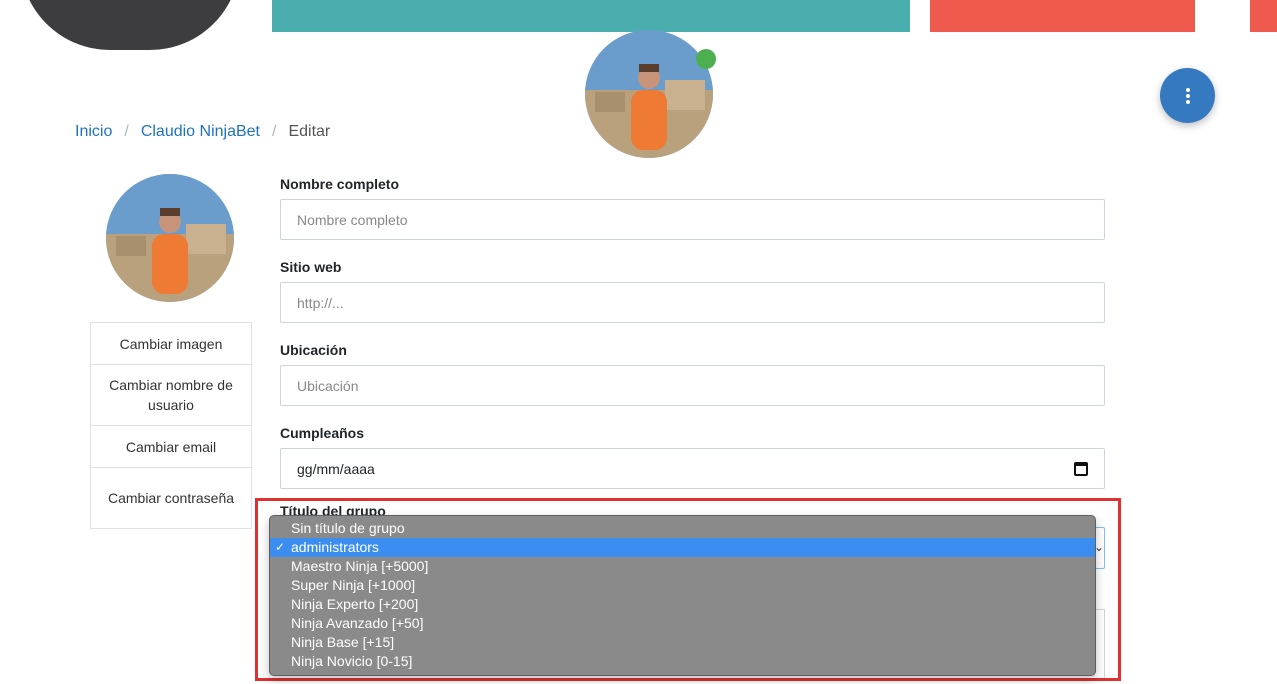  What do you see at coordinates (706, 59) in the screenshot?
I see `online-status-indicator` at bounding box center [706, 59].